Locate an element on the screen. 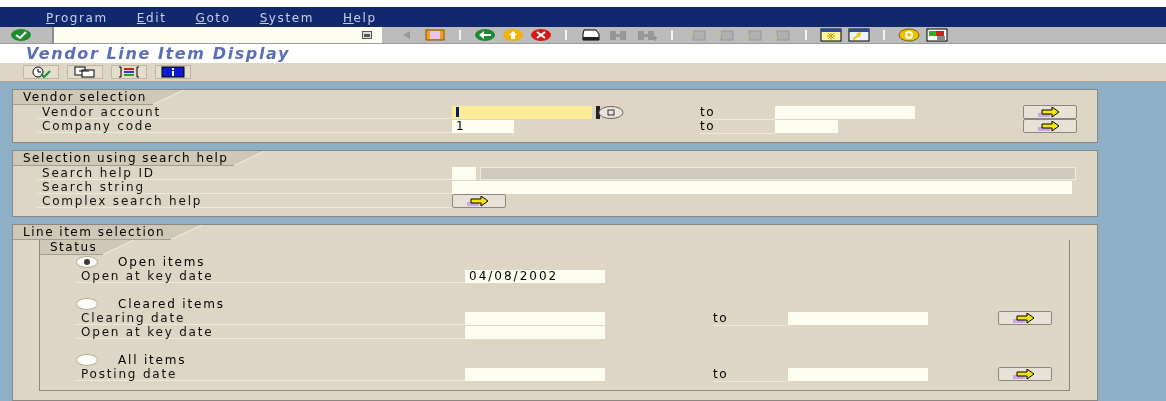 The width and height of the screenshot is (1166, 401). exit-icon is located at coordinates (513, 35).